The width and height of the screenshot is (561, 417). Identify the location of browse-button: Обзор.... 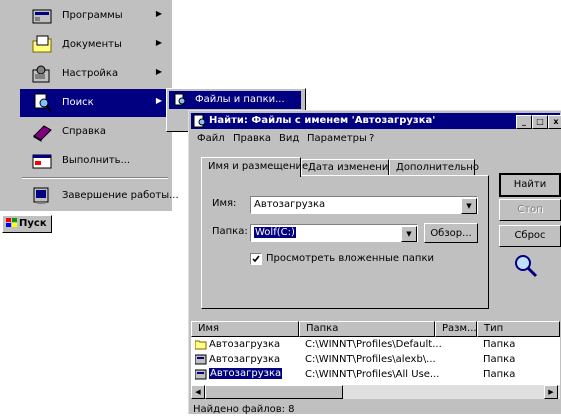
(451, 233).